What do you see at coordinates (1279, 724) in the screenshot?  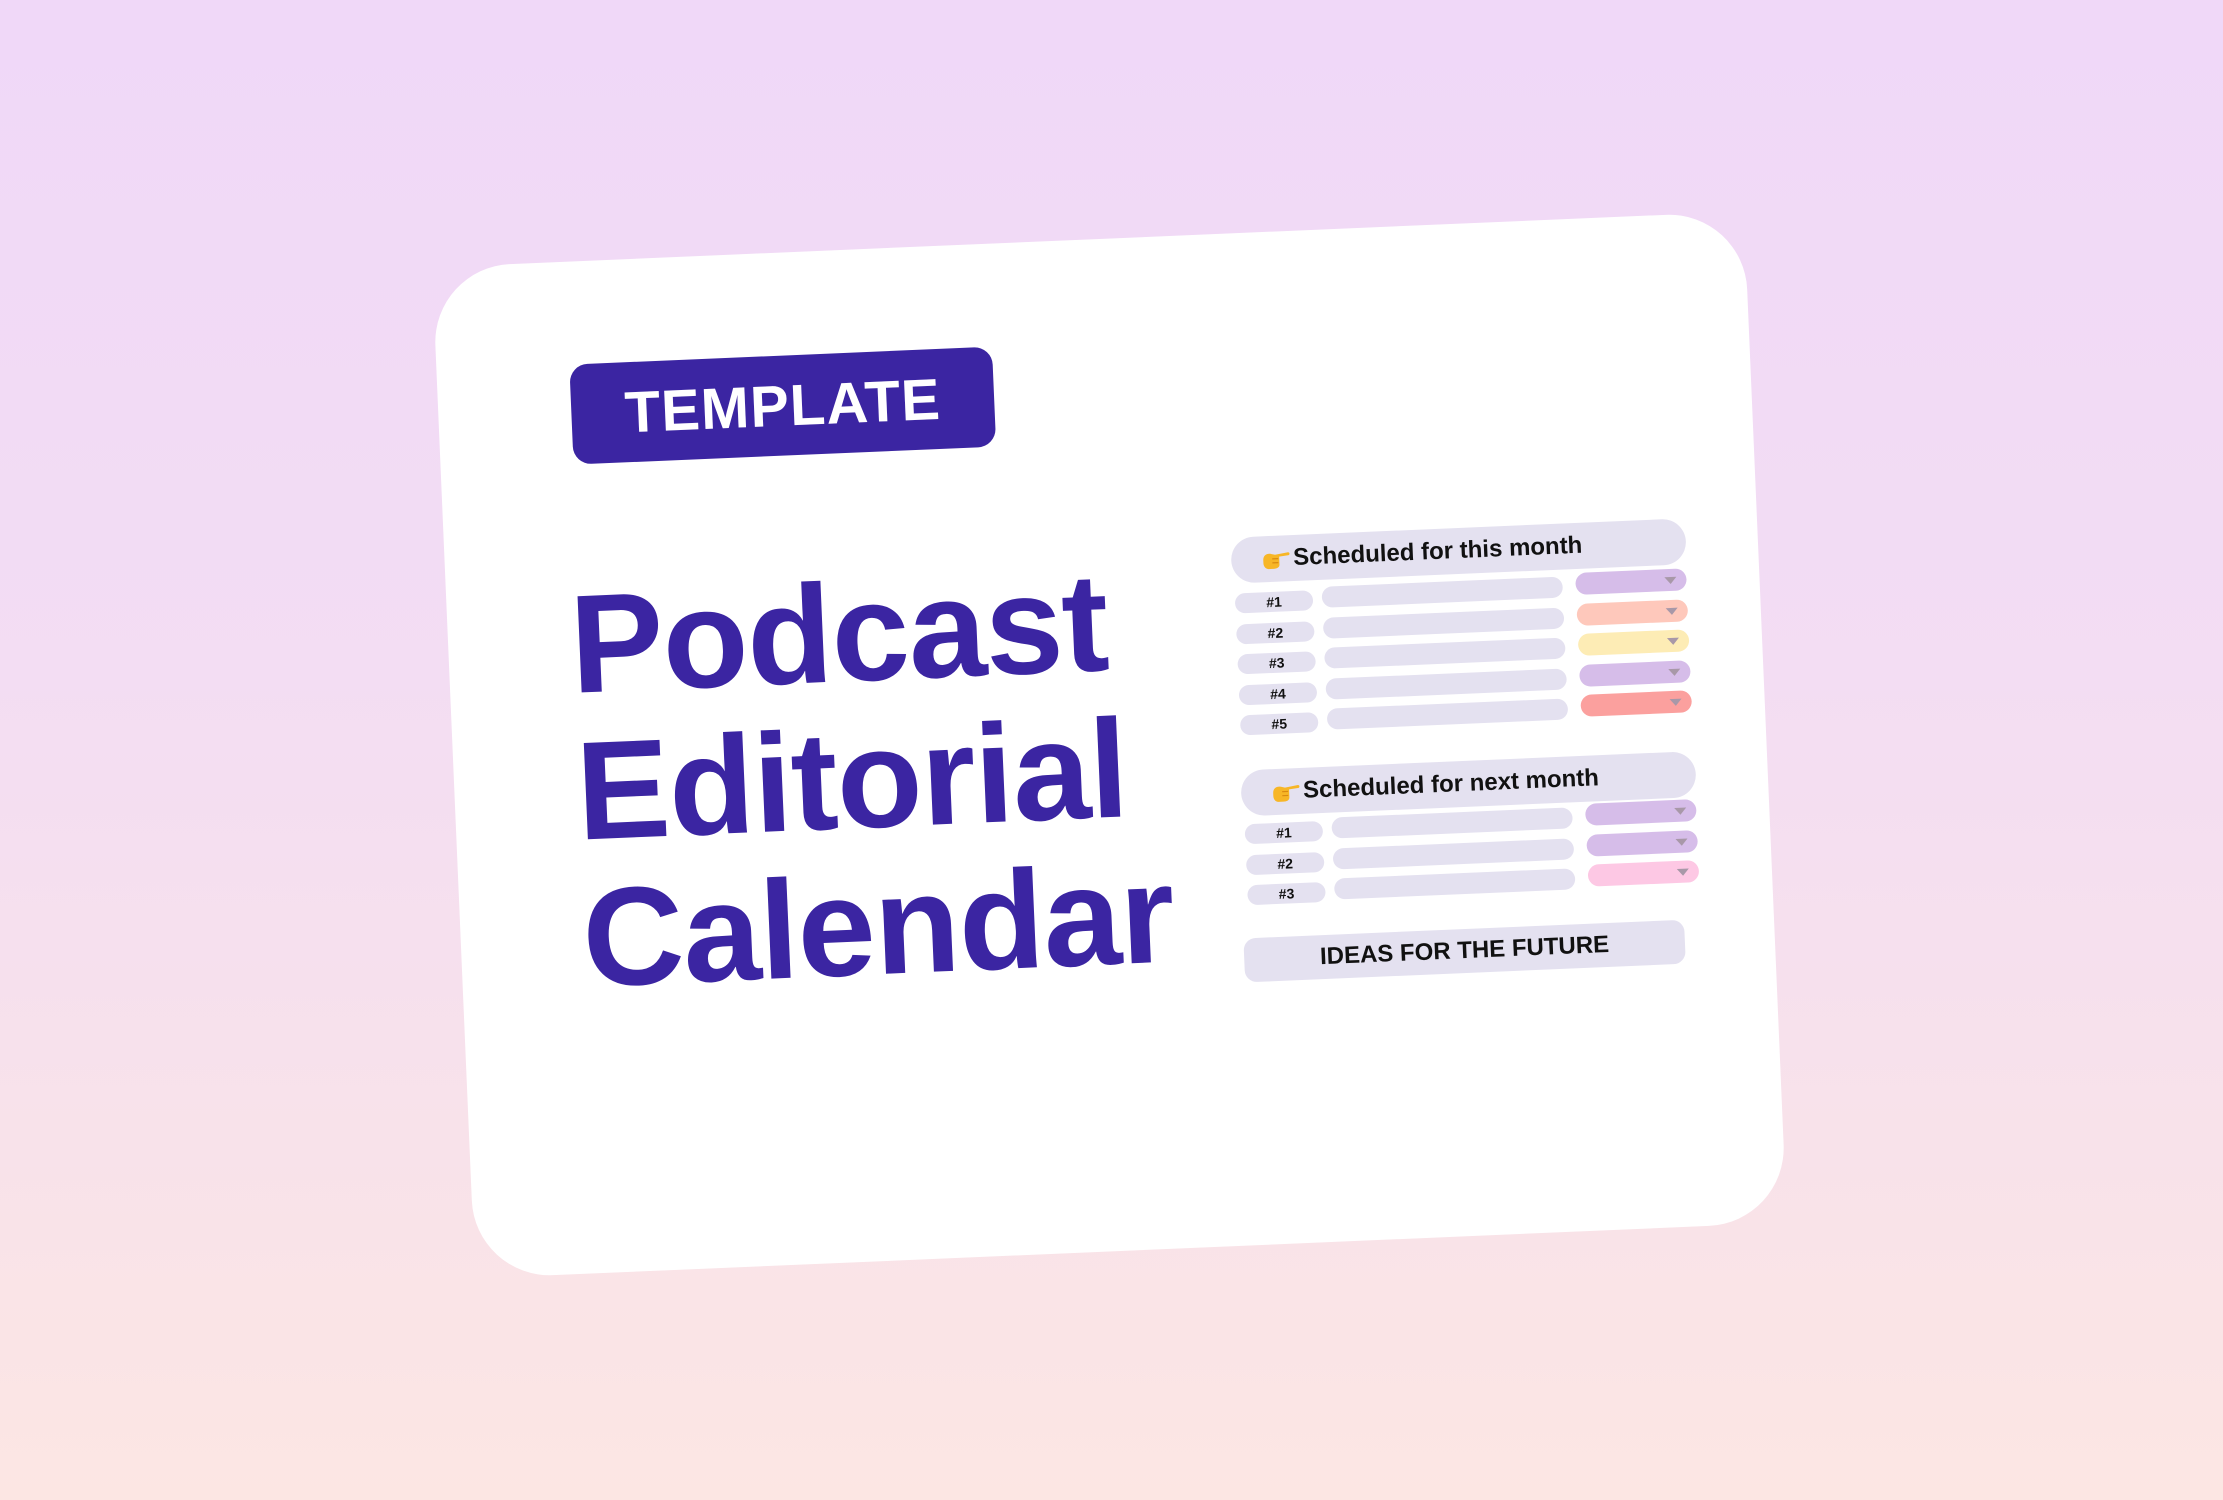 I see `episode-number-pill: #5` at bounding box center [1279, 724].